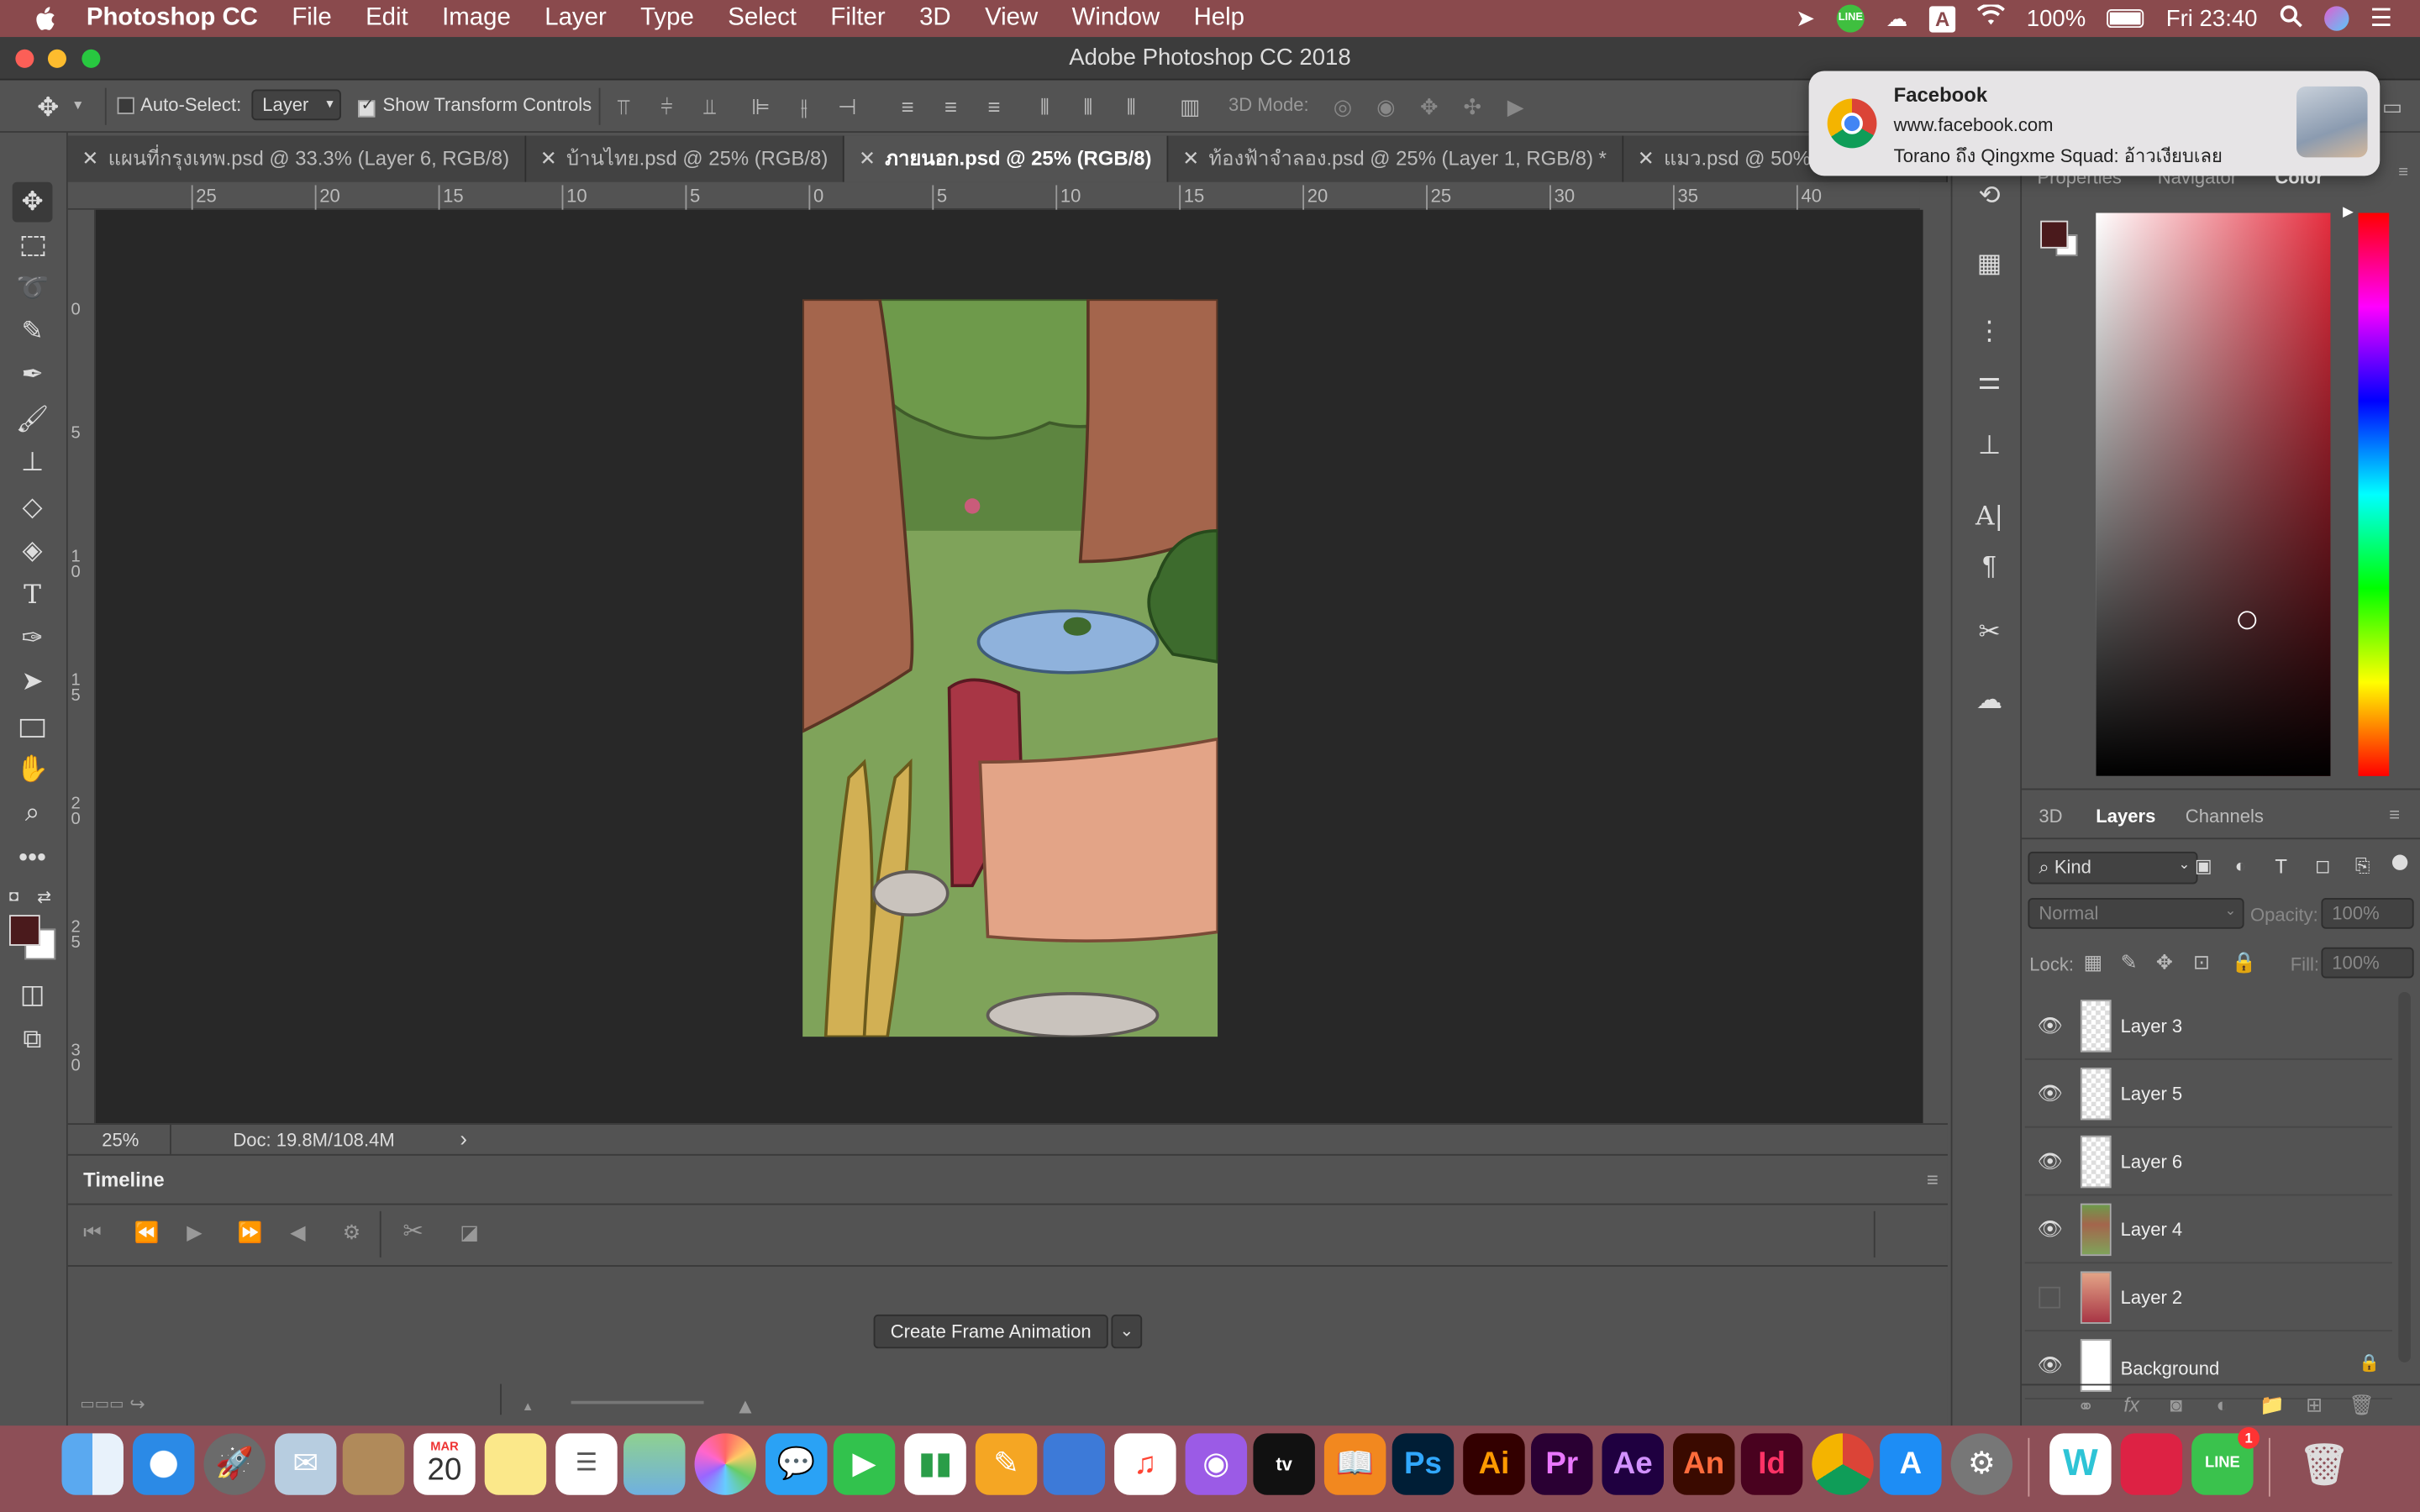 The image size is (2420, 1512). Describe the element at coordinates (991, 1331) in the screenshot. I see `create-frame-animation-button: Create Frame Animation` at that location.